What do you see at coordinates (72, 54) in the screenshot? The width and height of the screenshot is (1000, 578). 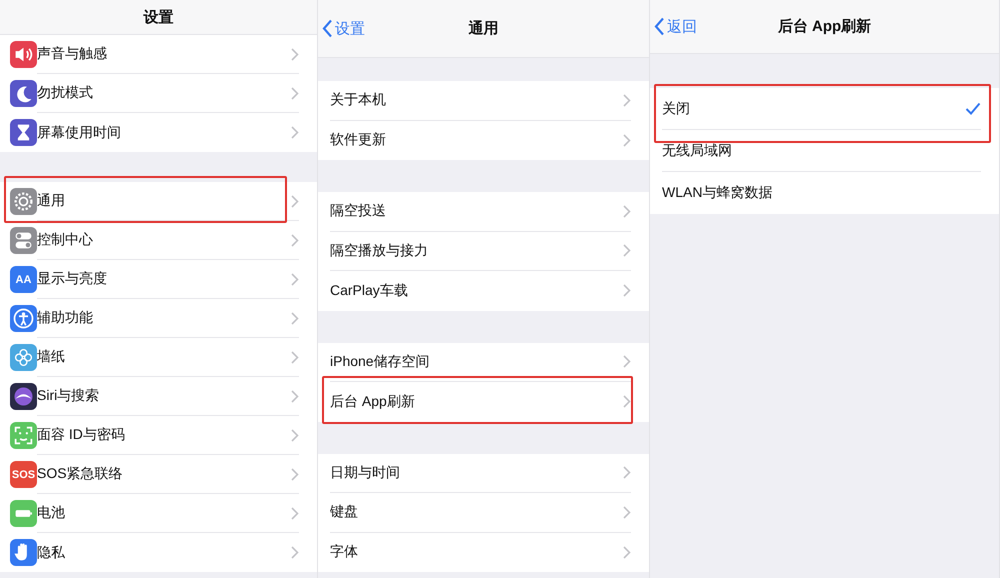 I see `row-label: 声音与触感` at bounding box center [72, 54].